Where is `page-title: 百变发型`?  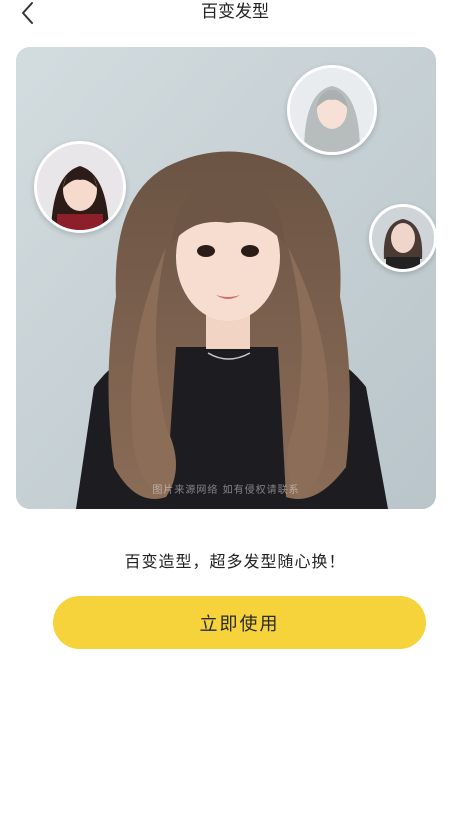 page-title: 百变发型 is located at coordinates (235, 12).